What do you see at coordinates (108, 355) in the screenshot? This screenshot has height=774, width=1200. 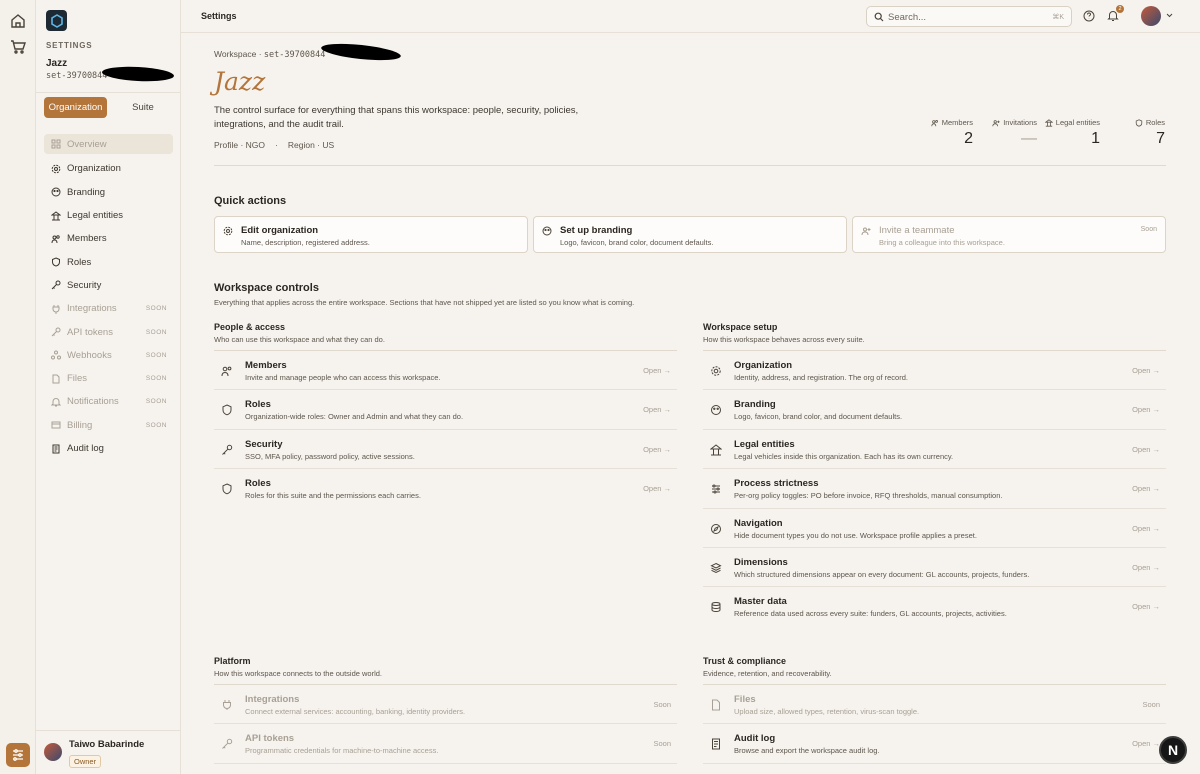 I see `sidebar-item-webhooks: Webhooks SOON` at bounding box center [108, 355].